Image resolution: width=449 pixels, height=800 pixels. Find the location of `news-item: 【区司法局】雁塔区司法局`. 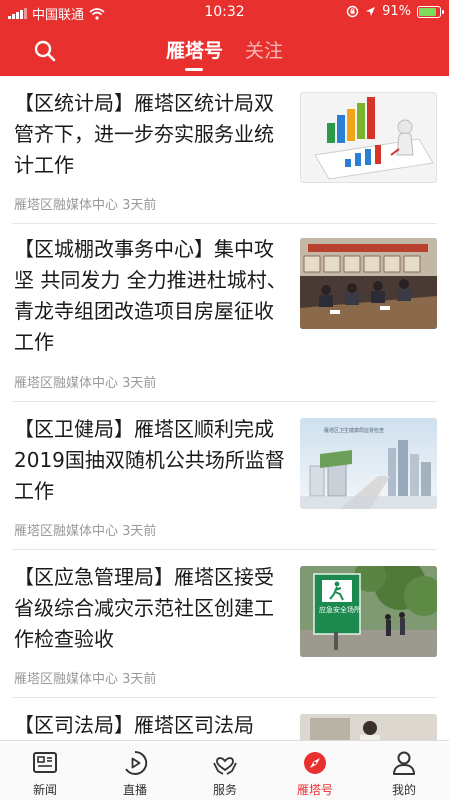

news-item: 【区司法局】雁塔区司法局 is located at coordinates (224, 719).